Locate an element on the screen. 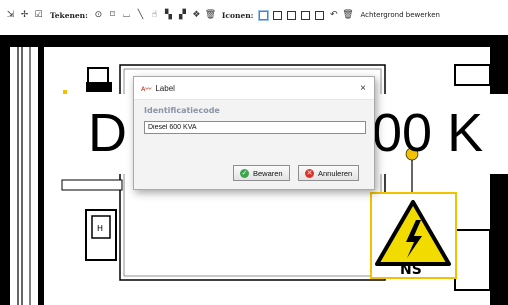 This screenshot has width=508, height=305. dialog-titlebar: A〰 Label × is located at coordinates (254, 88).